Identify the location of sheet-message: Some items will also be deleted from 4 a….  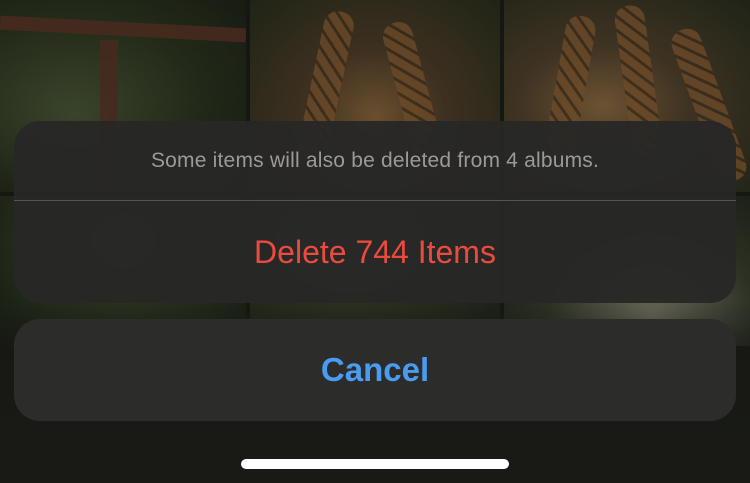
(375, 160).